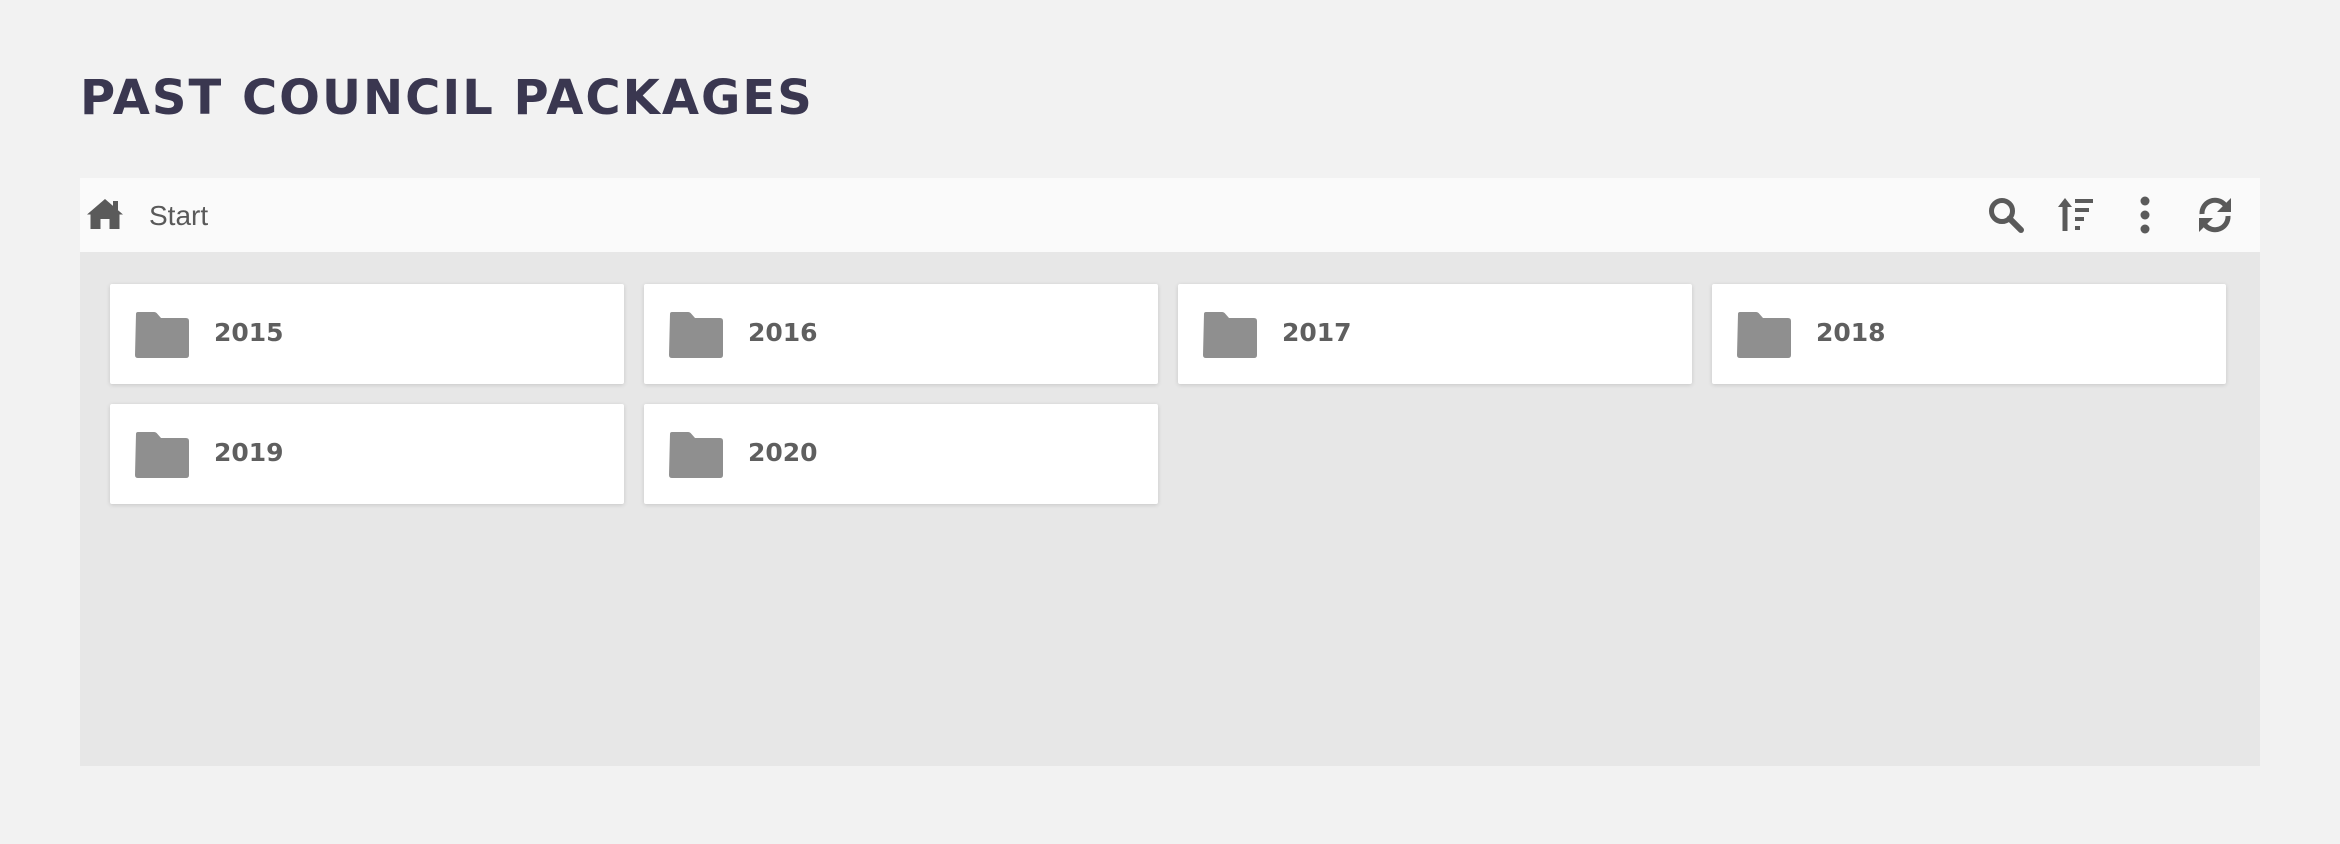 The height and width of the screenshot is (844, 2340). Describe the element at coordinates (178, 216) in the screenshot. I see `breadcrumb-start: Start` at that location.